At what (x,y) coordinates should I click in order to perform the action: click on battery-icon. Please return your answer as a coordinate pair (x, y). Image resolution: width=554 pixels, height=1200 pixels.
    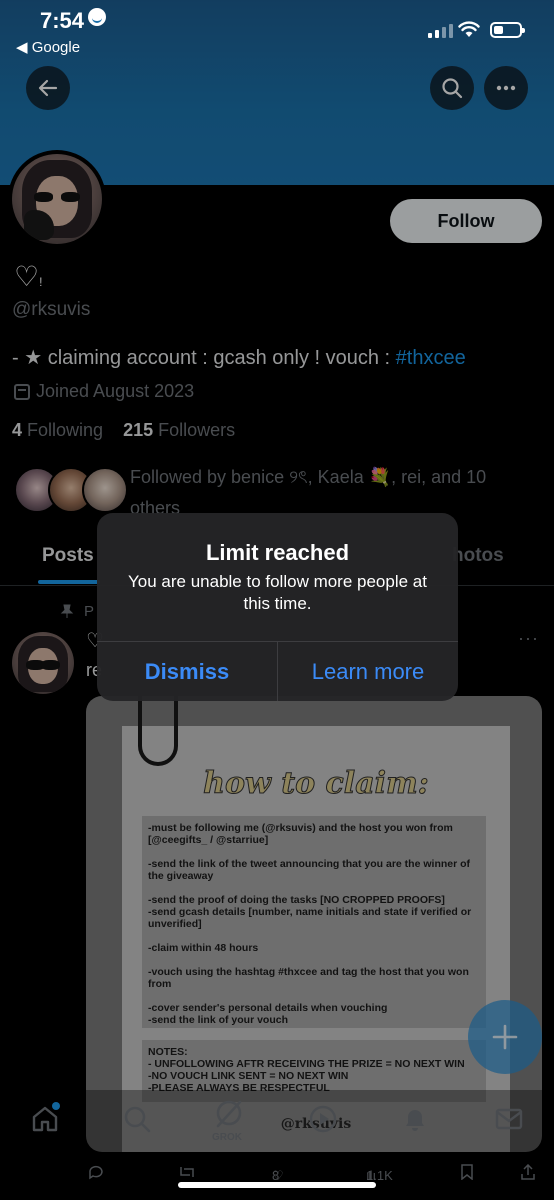
    Looking at the image, I should click on (507, 30).